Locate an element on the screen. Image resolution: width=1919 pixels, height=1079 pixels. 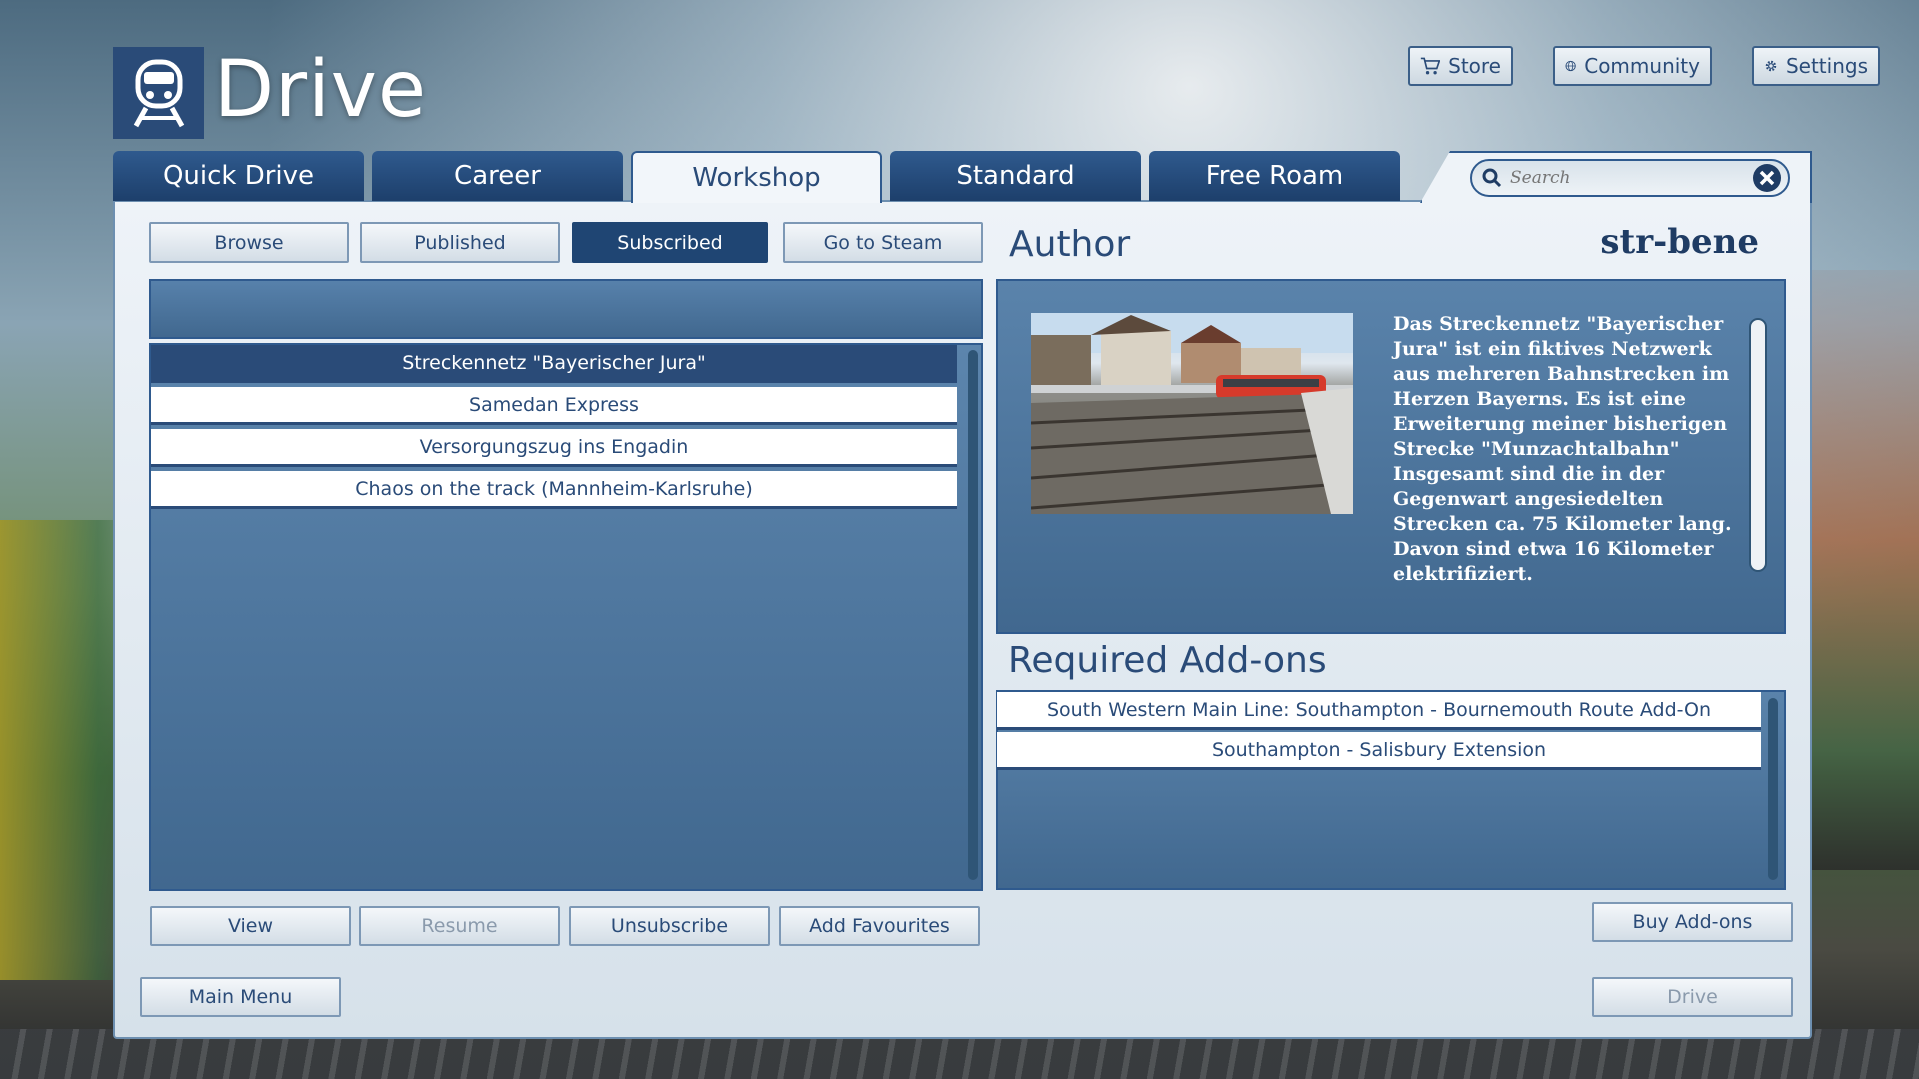
community-button: Community is located at coordinates (1632, 66).